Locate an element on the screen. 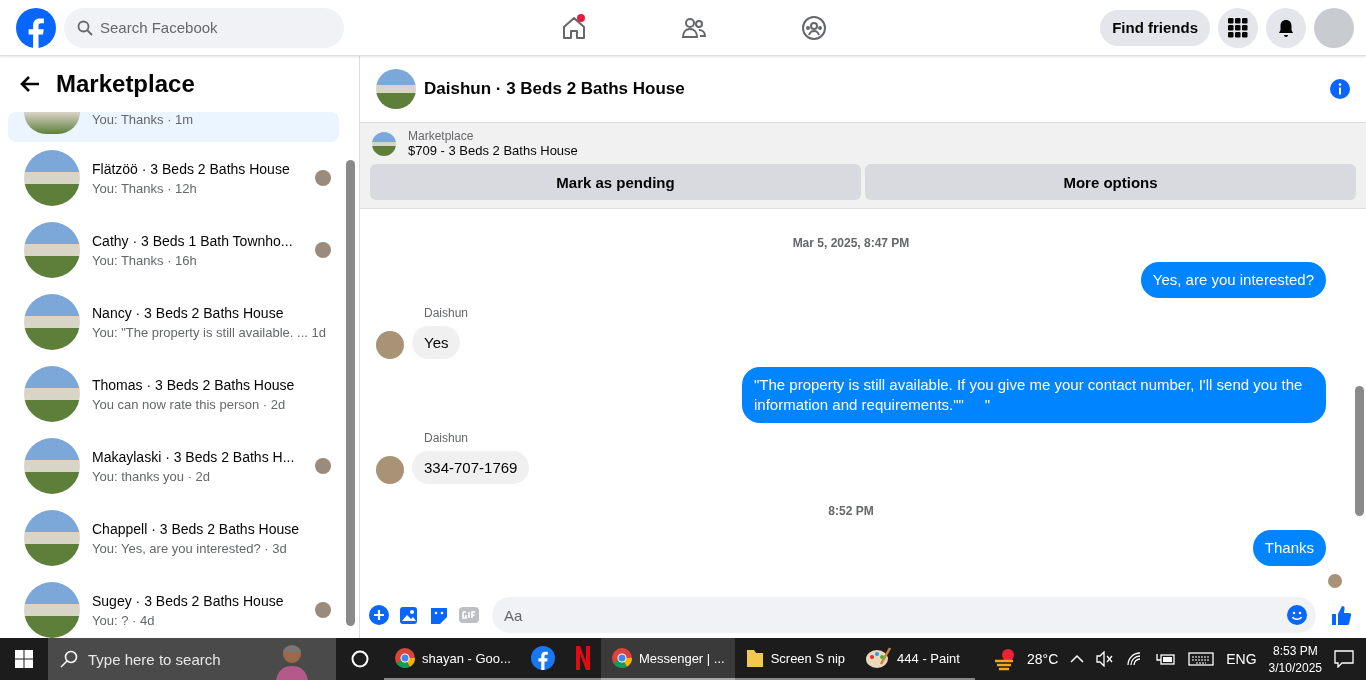 This screenshot has height=680, width=1366. circle-icon is located at coordinates (360, 659).